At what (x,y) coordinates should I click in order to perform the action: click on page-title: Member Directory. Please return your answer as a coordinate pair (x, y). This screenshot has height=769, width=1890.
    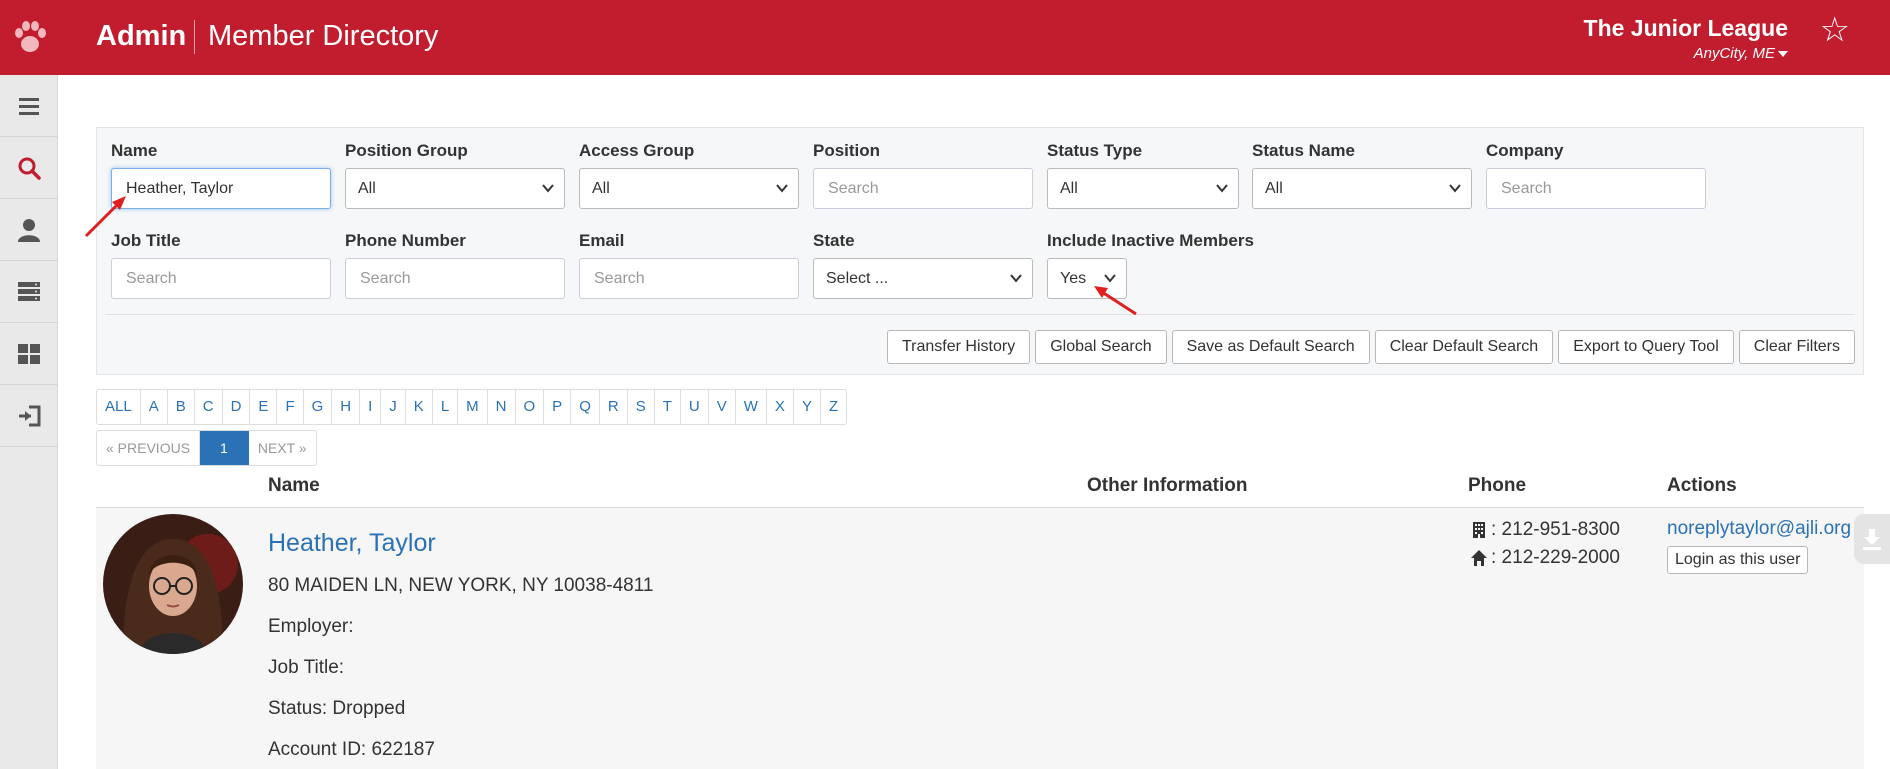
    Looking at the image, I should click on (323, 36).